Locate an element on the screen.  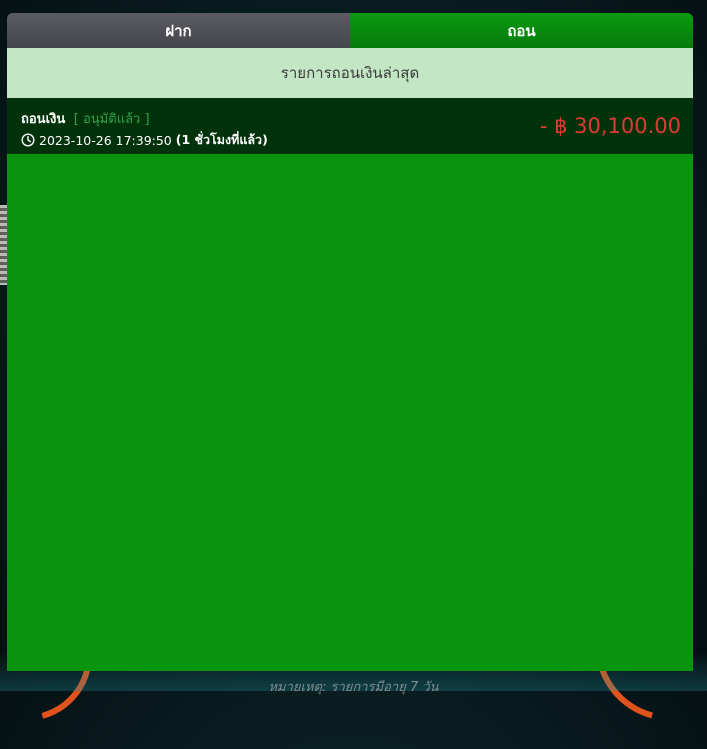
tab-deposit-label: ฝาก is located at coordinates (178, 30).